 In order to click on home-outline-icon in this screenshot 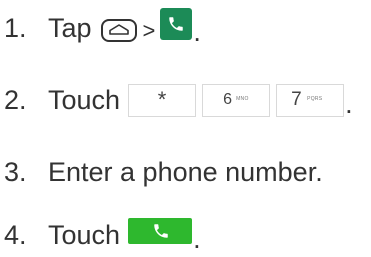, I will do `click(118, 29)`.